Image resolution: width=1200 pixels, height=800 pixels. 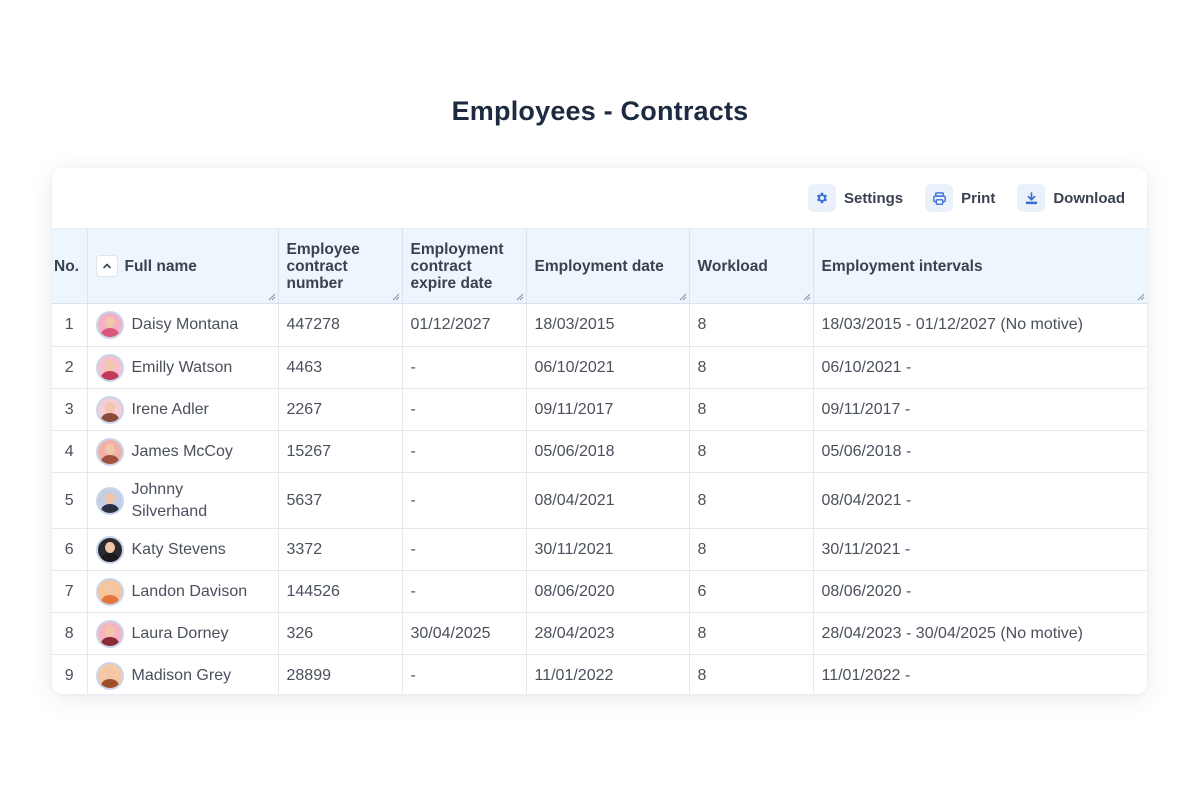 What do you see at coordinates (70, 591) in the screenshot?
I see `row-number-cell: 7` at bounding box center [70, 591].